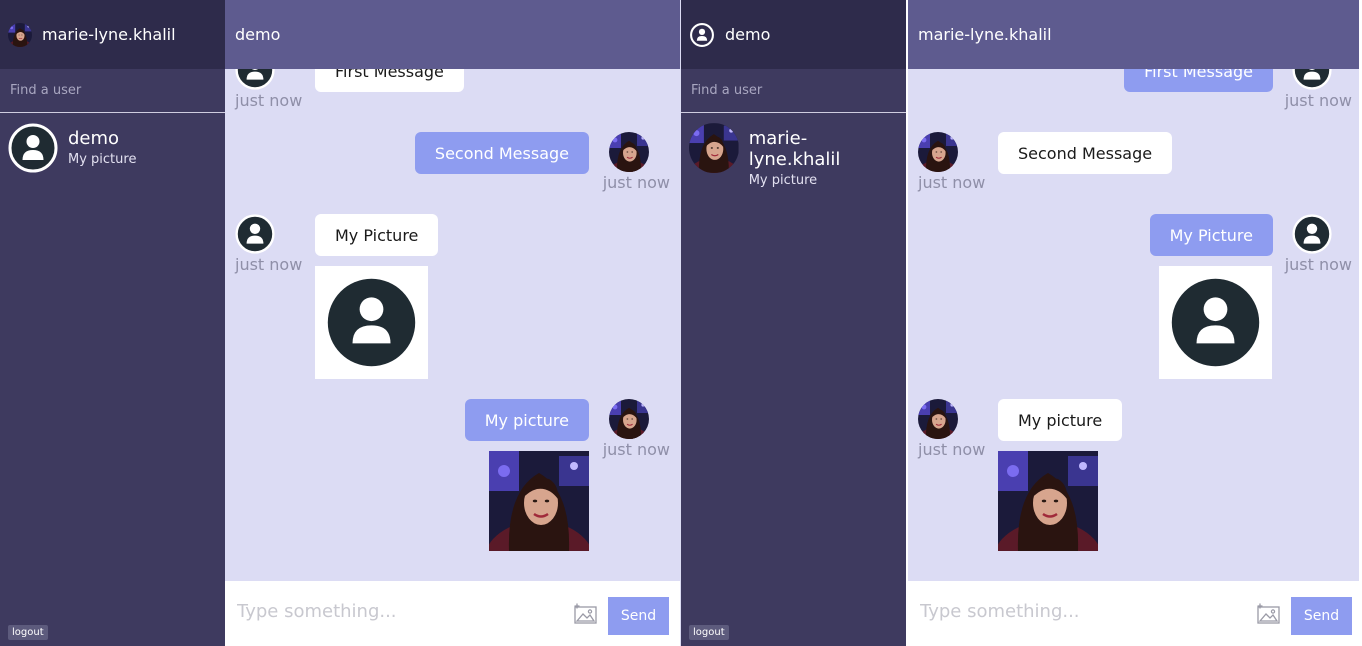 The image size is (1362, 646). I want to click on message-bubble-outgoing: My picture, so click(526, 420).